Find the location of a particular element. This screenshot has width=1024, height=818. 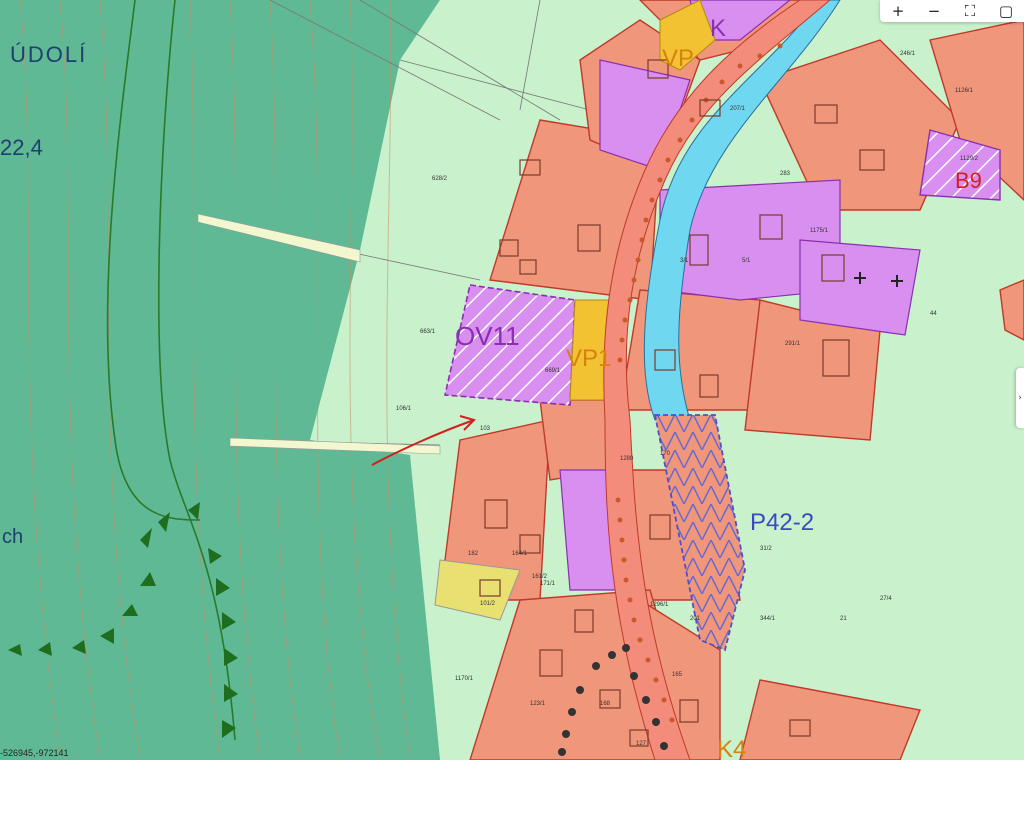

parcel-number: 5/1 is located at coordinates (746, 261).